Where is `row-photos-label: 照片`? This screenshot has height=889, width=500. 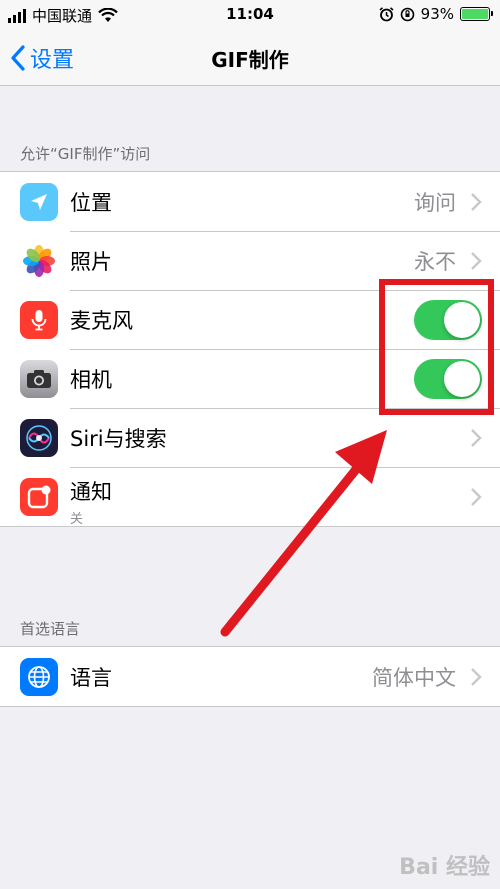
row-photos-label: 照片 is located at coordinates (91, 261).